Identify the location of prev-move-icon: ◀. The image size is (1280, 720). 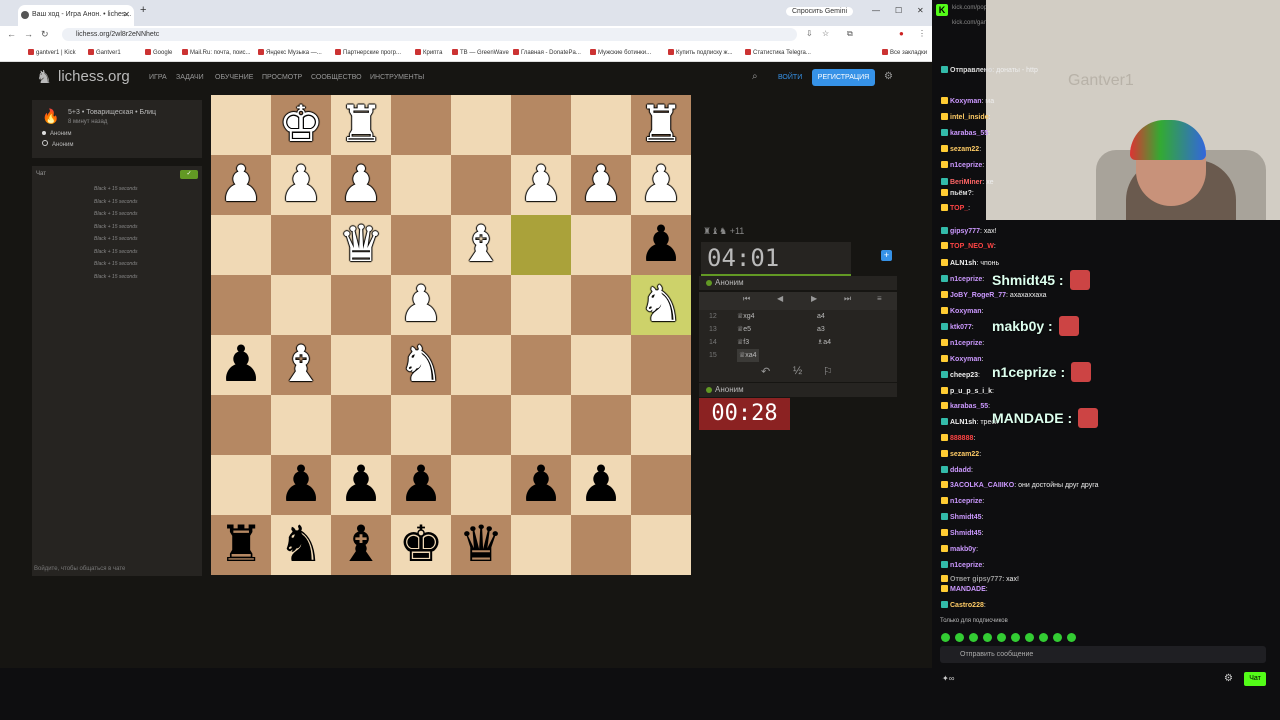
(780, 298).